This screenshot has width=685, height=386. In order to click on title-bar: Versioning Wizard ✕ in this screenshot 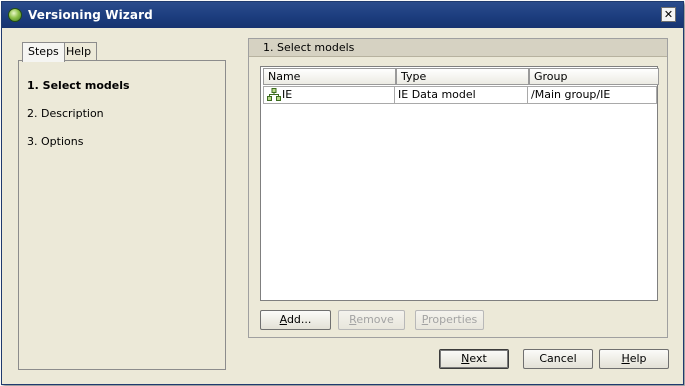, I will do `click(342, 15)`.